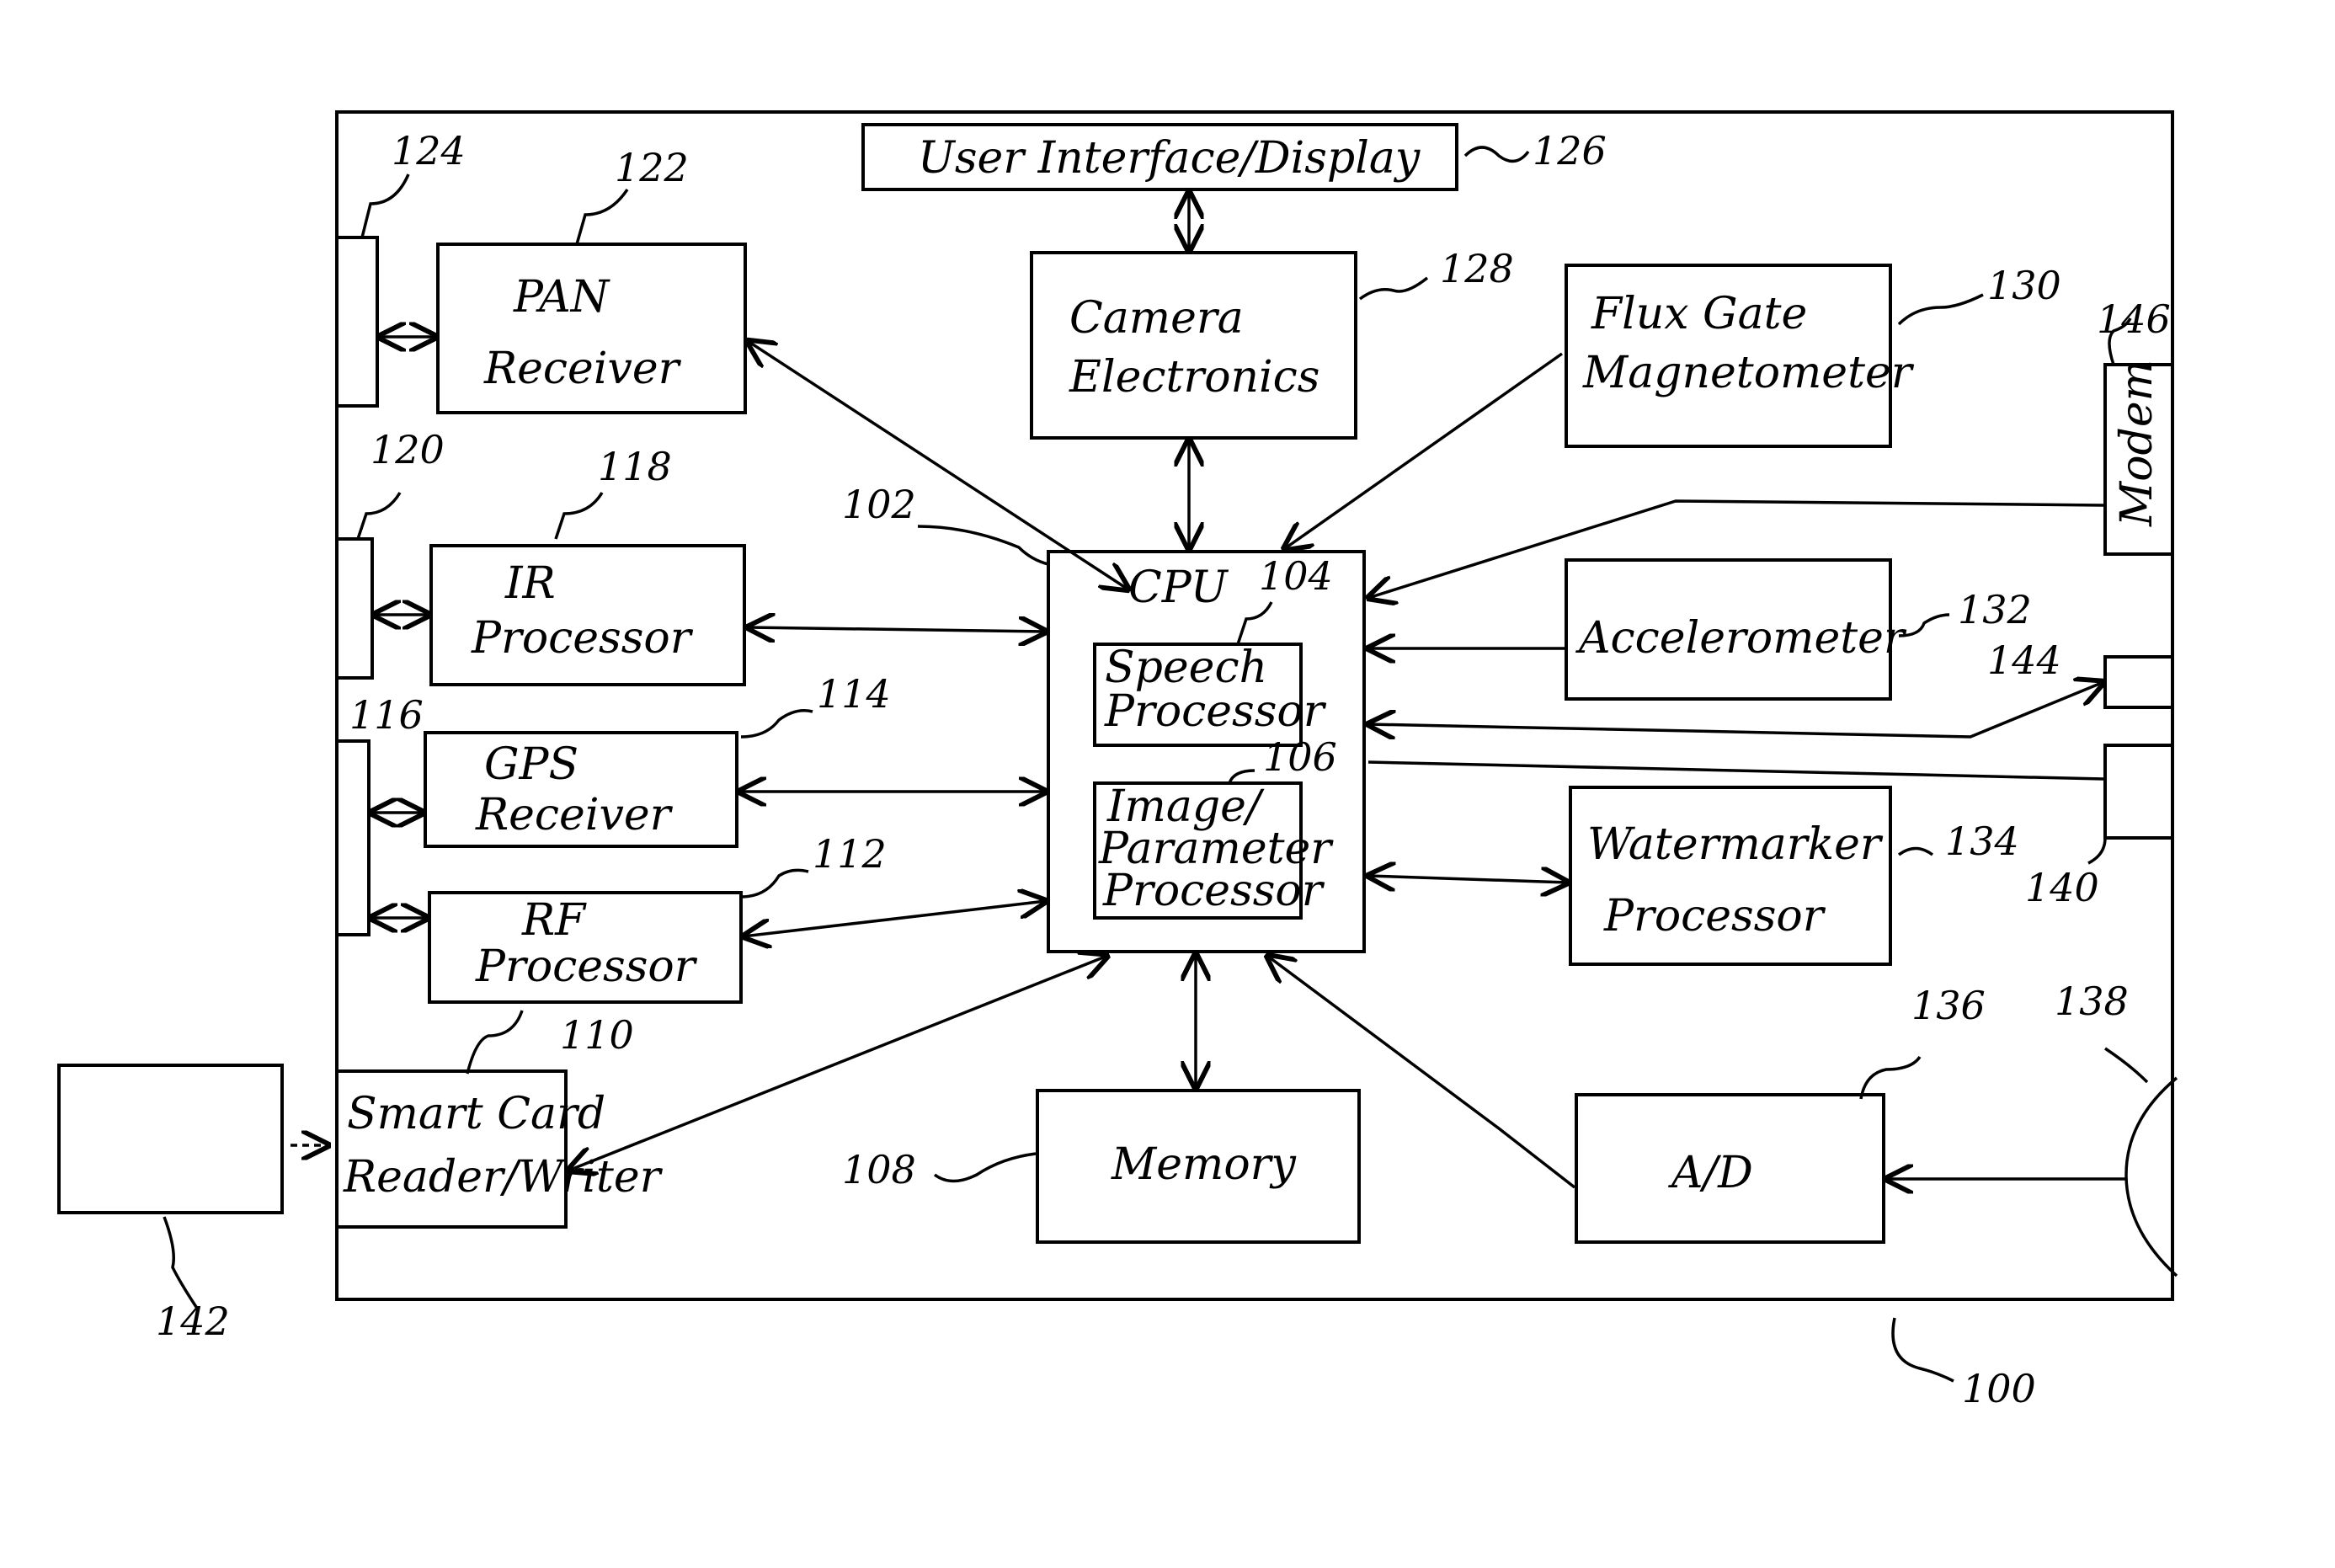  Describe the element at coordinates (897, 629) in the screenshot. I see `ir-cpu-arrow` at that location.